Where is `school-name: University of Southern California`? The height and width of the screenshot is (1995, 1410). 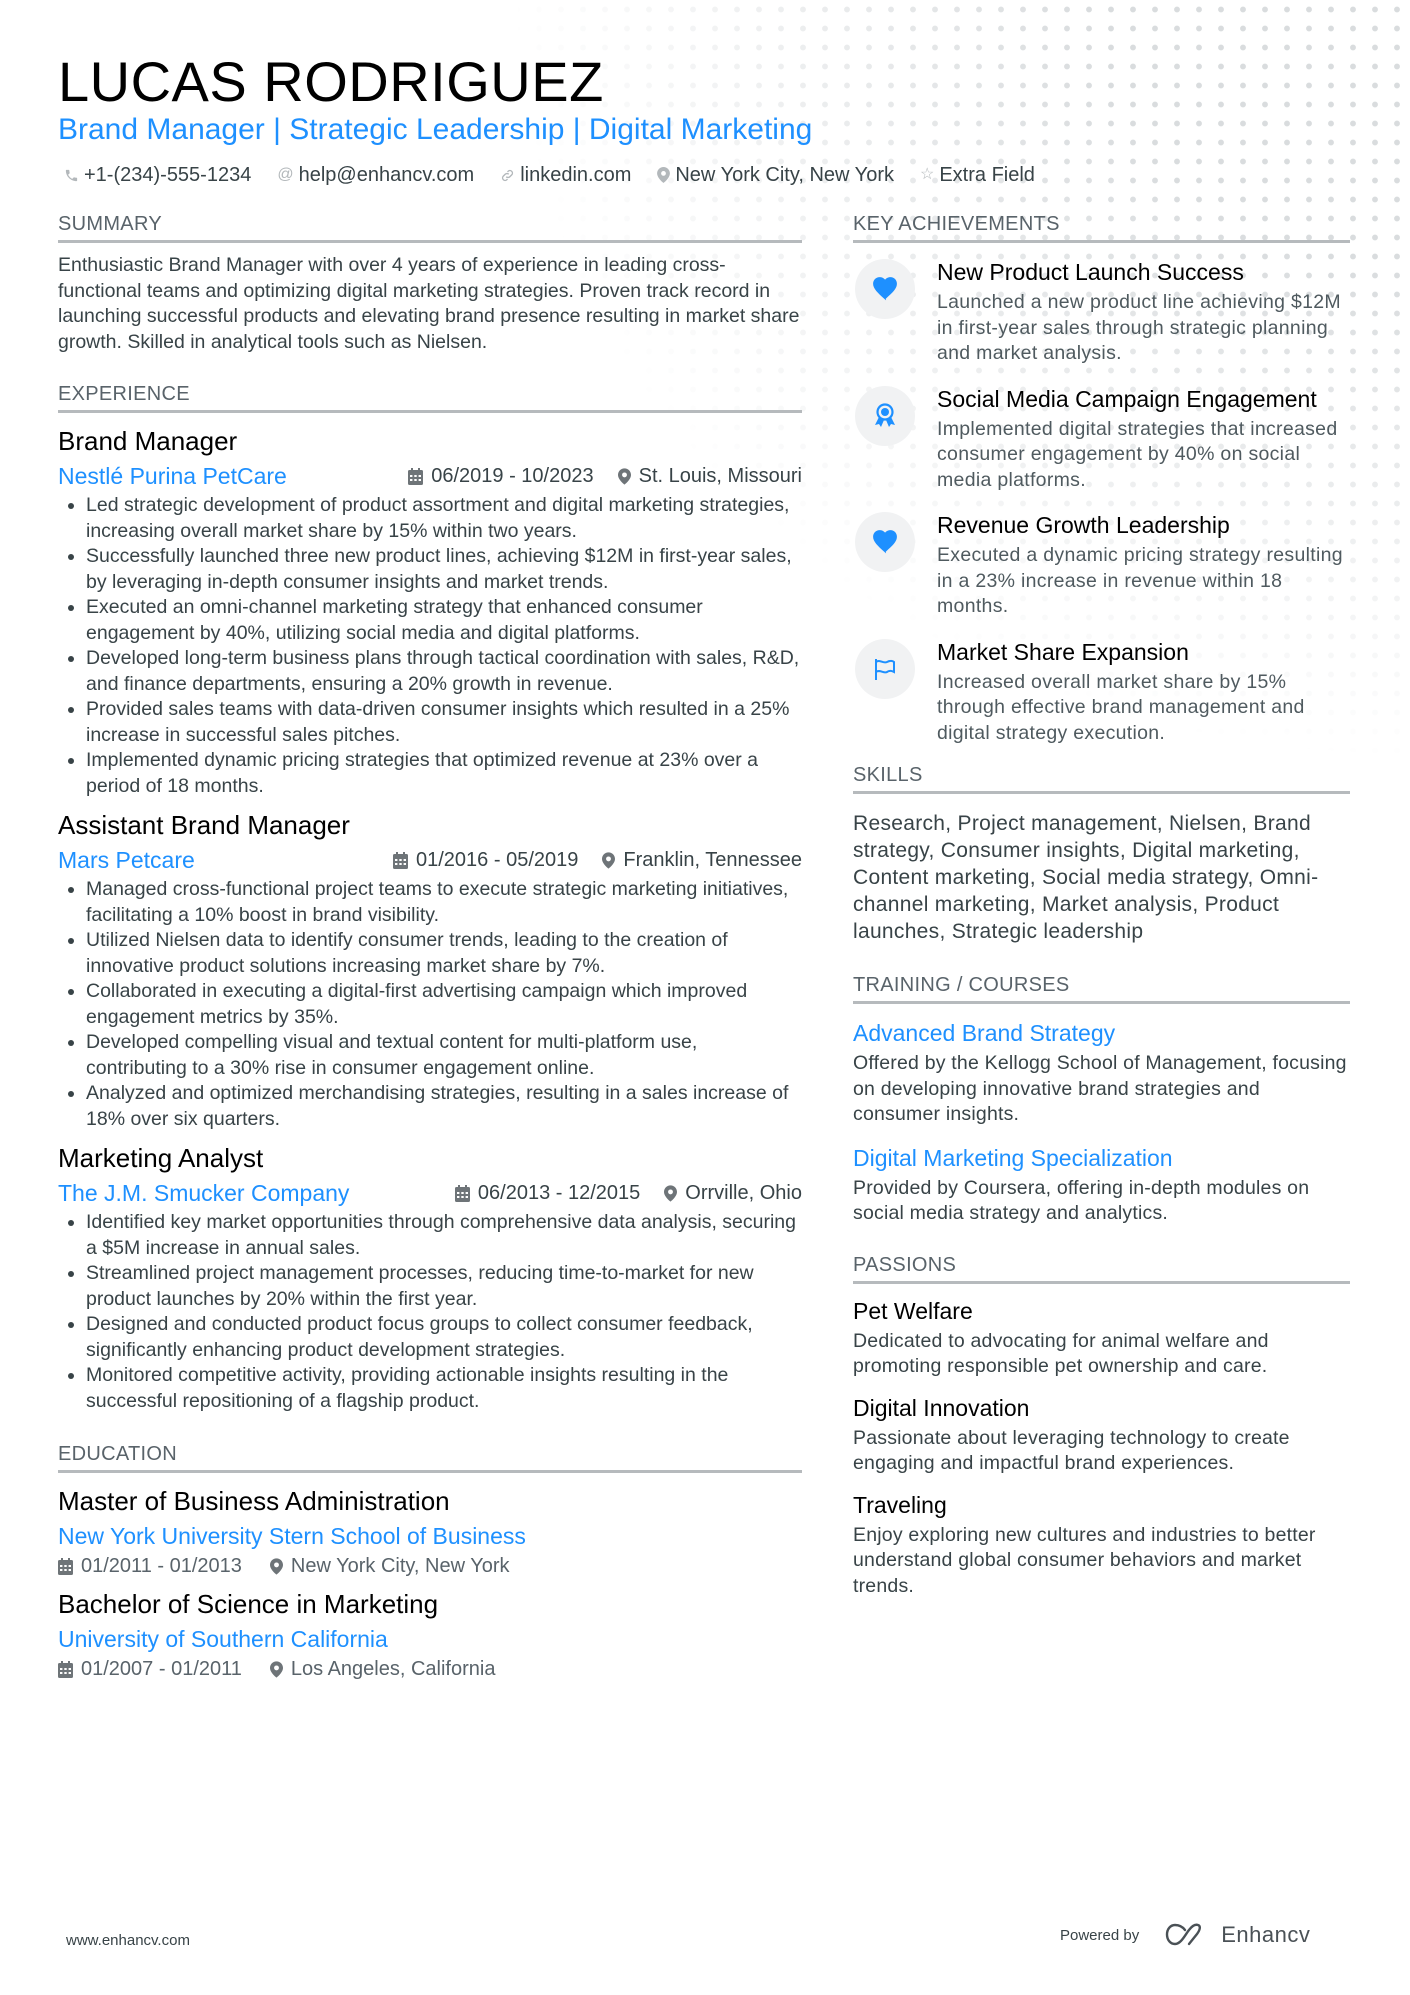
school-name: University of Southern California is located at coordinates (430, 1639).